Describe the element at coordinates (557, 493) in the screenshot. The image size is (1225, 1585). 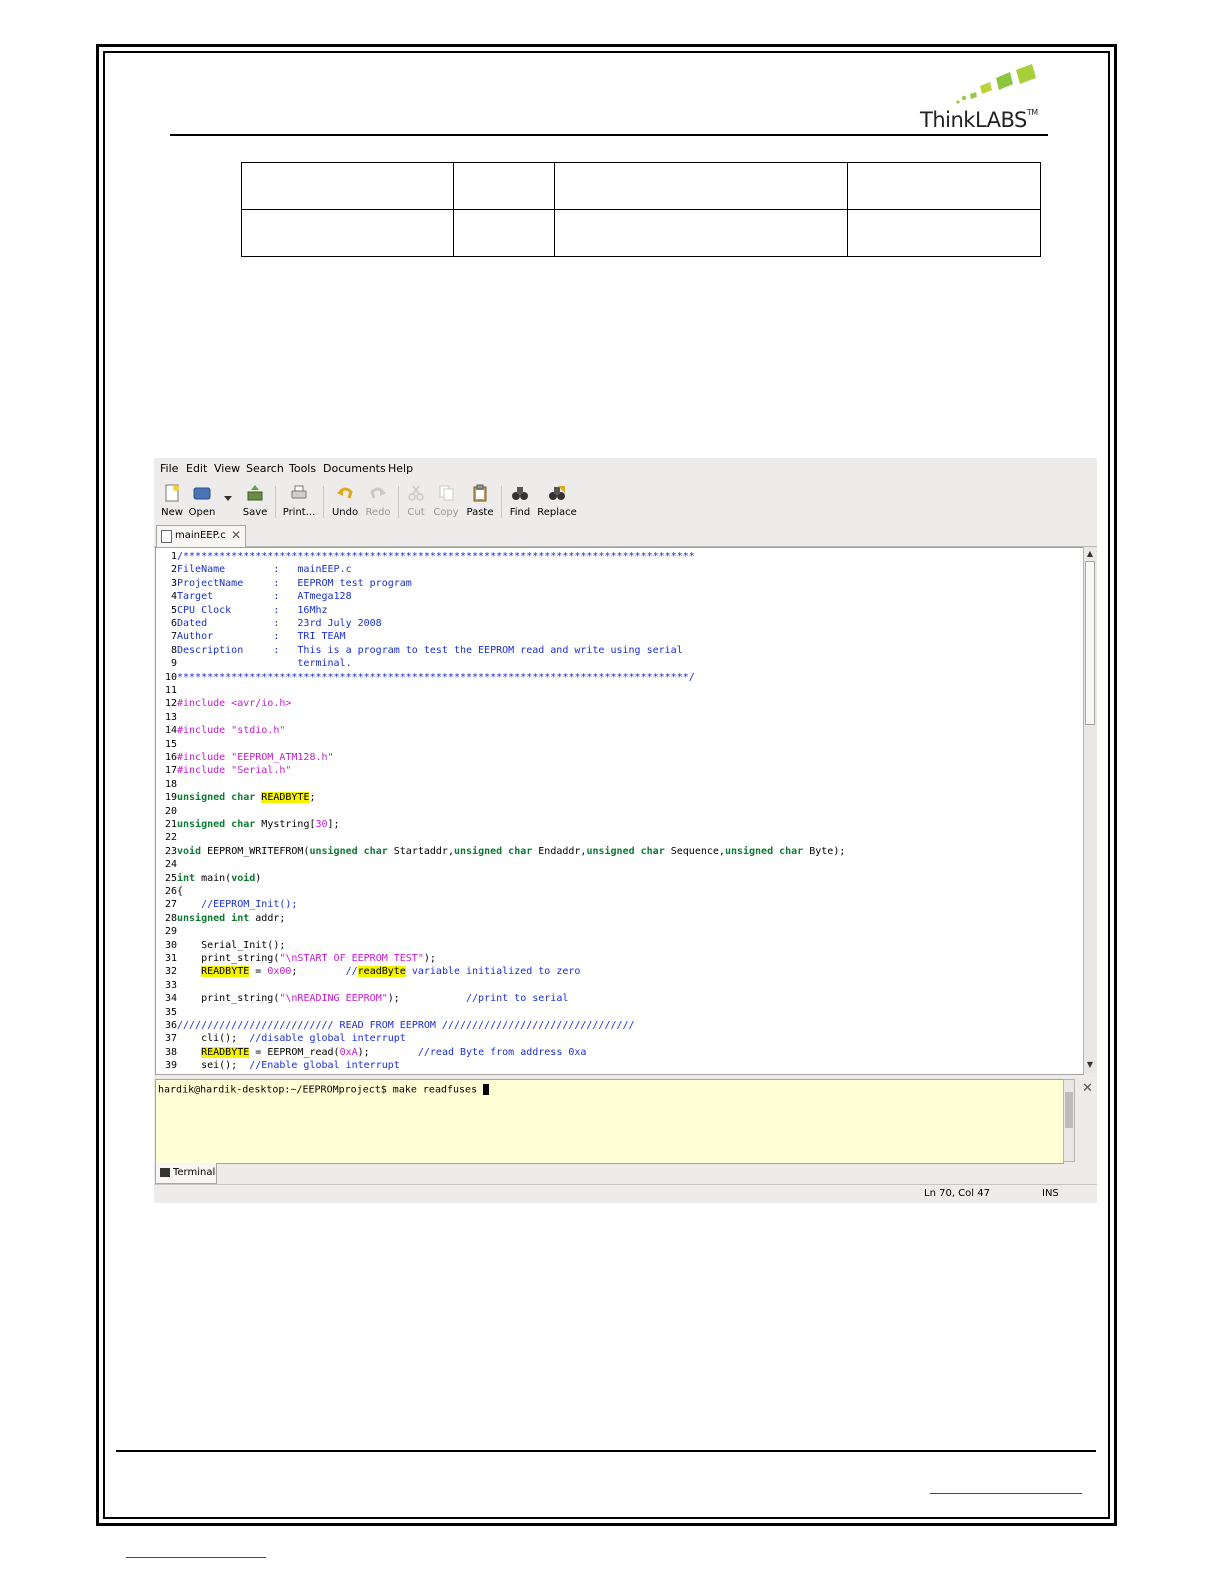
I see `find-replace-icon` at that location.